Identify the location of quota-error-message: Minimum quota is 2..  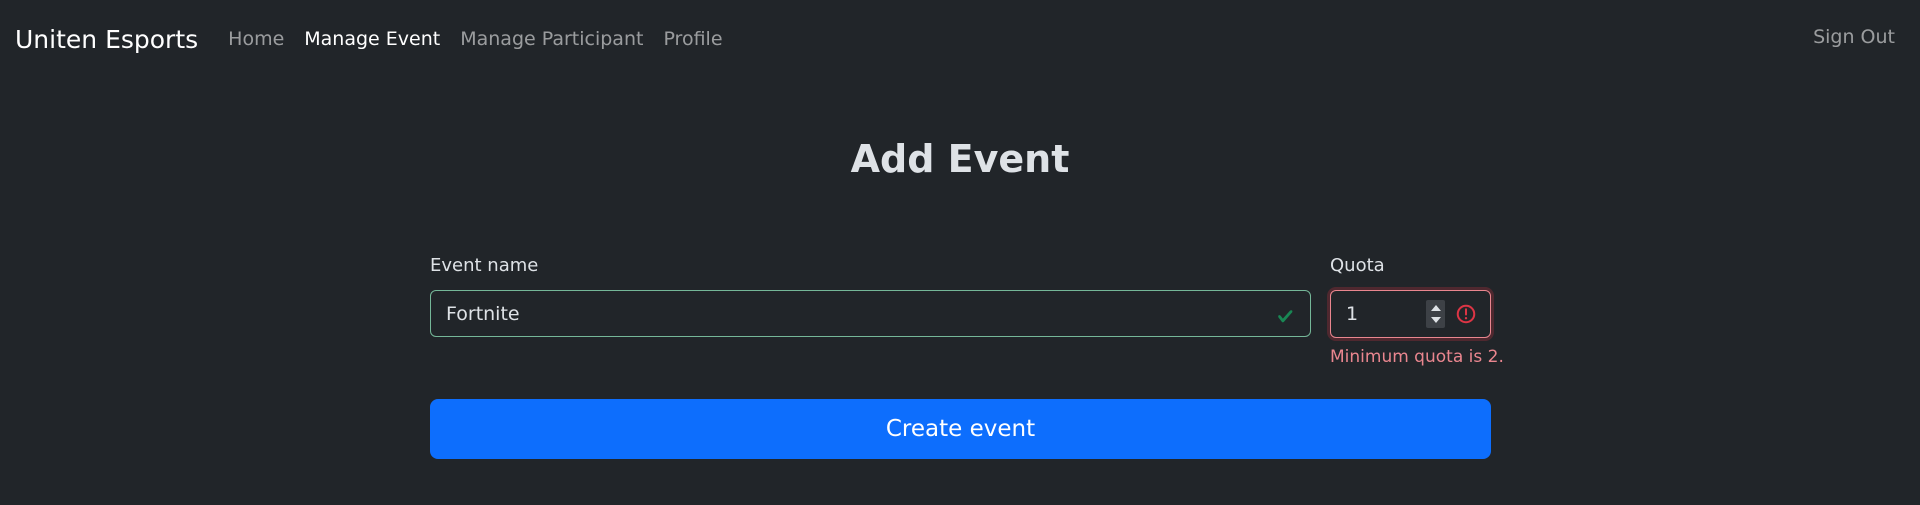
(1417, 357).